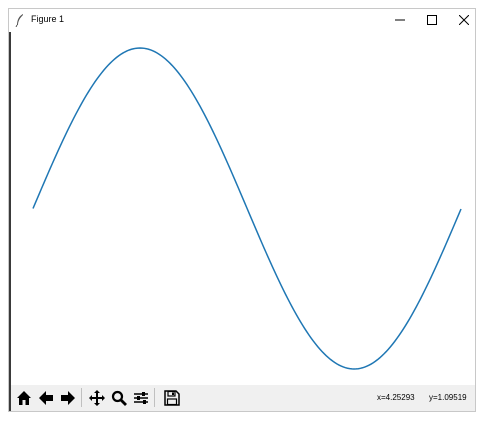  What do you see at coordinates (242, 398) in the screenshot?
I see `navigation-toolbar: x=4.25293 y=1.09519` at bounding box center [242, 398].